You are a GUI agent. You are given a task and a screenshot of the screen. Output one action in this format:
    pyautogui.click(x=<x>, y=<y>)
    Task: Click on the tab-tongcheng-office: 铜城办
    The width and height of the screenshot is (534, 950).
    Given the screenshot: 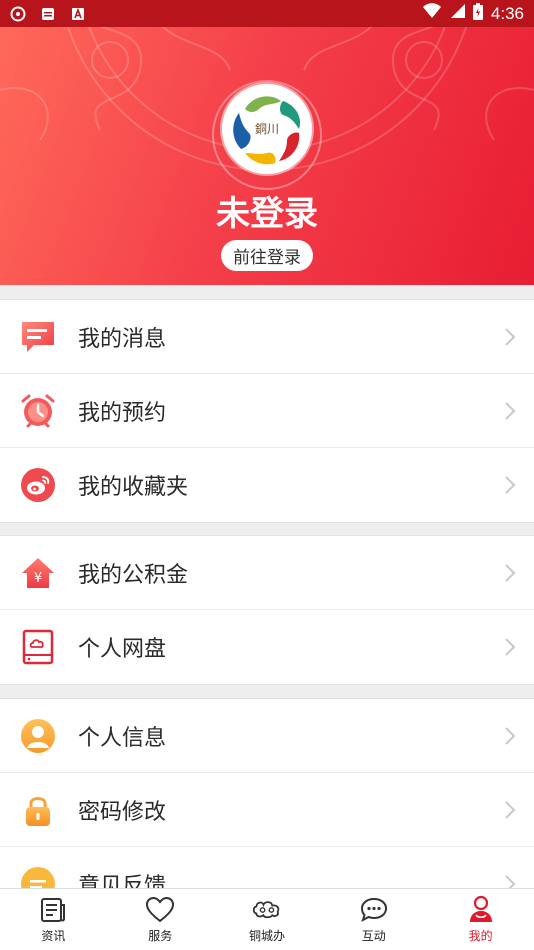 What is the action you would take?
    pyautogui.click(x=267, y=919)
    